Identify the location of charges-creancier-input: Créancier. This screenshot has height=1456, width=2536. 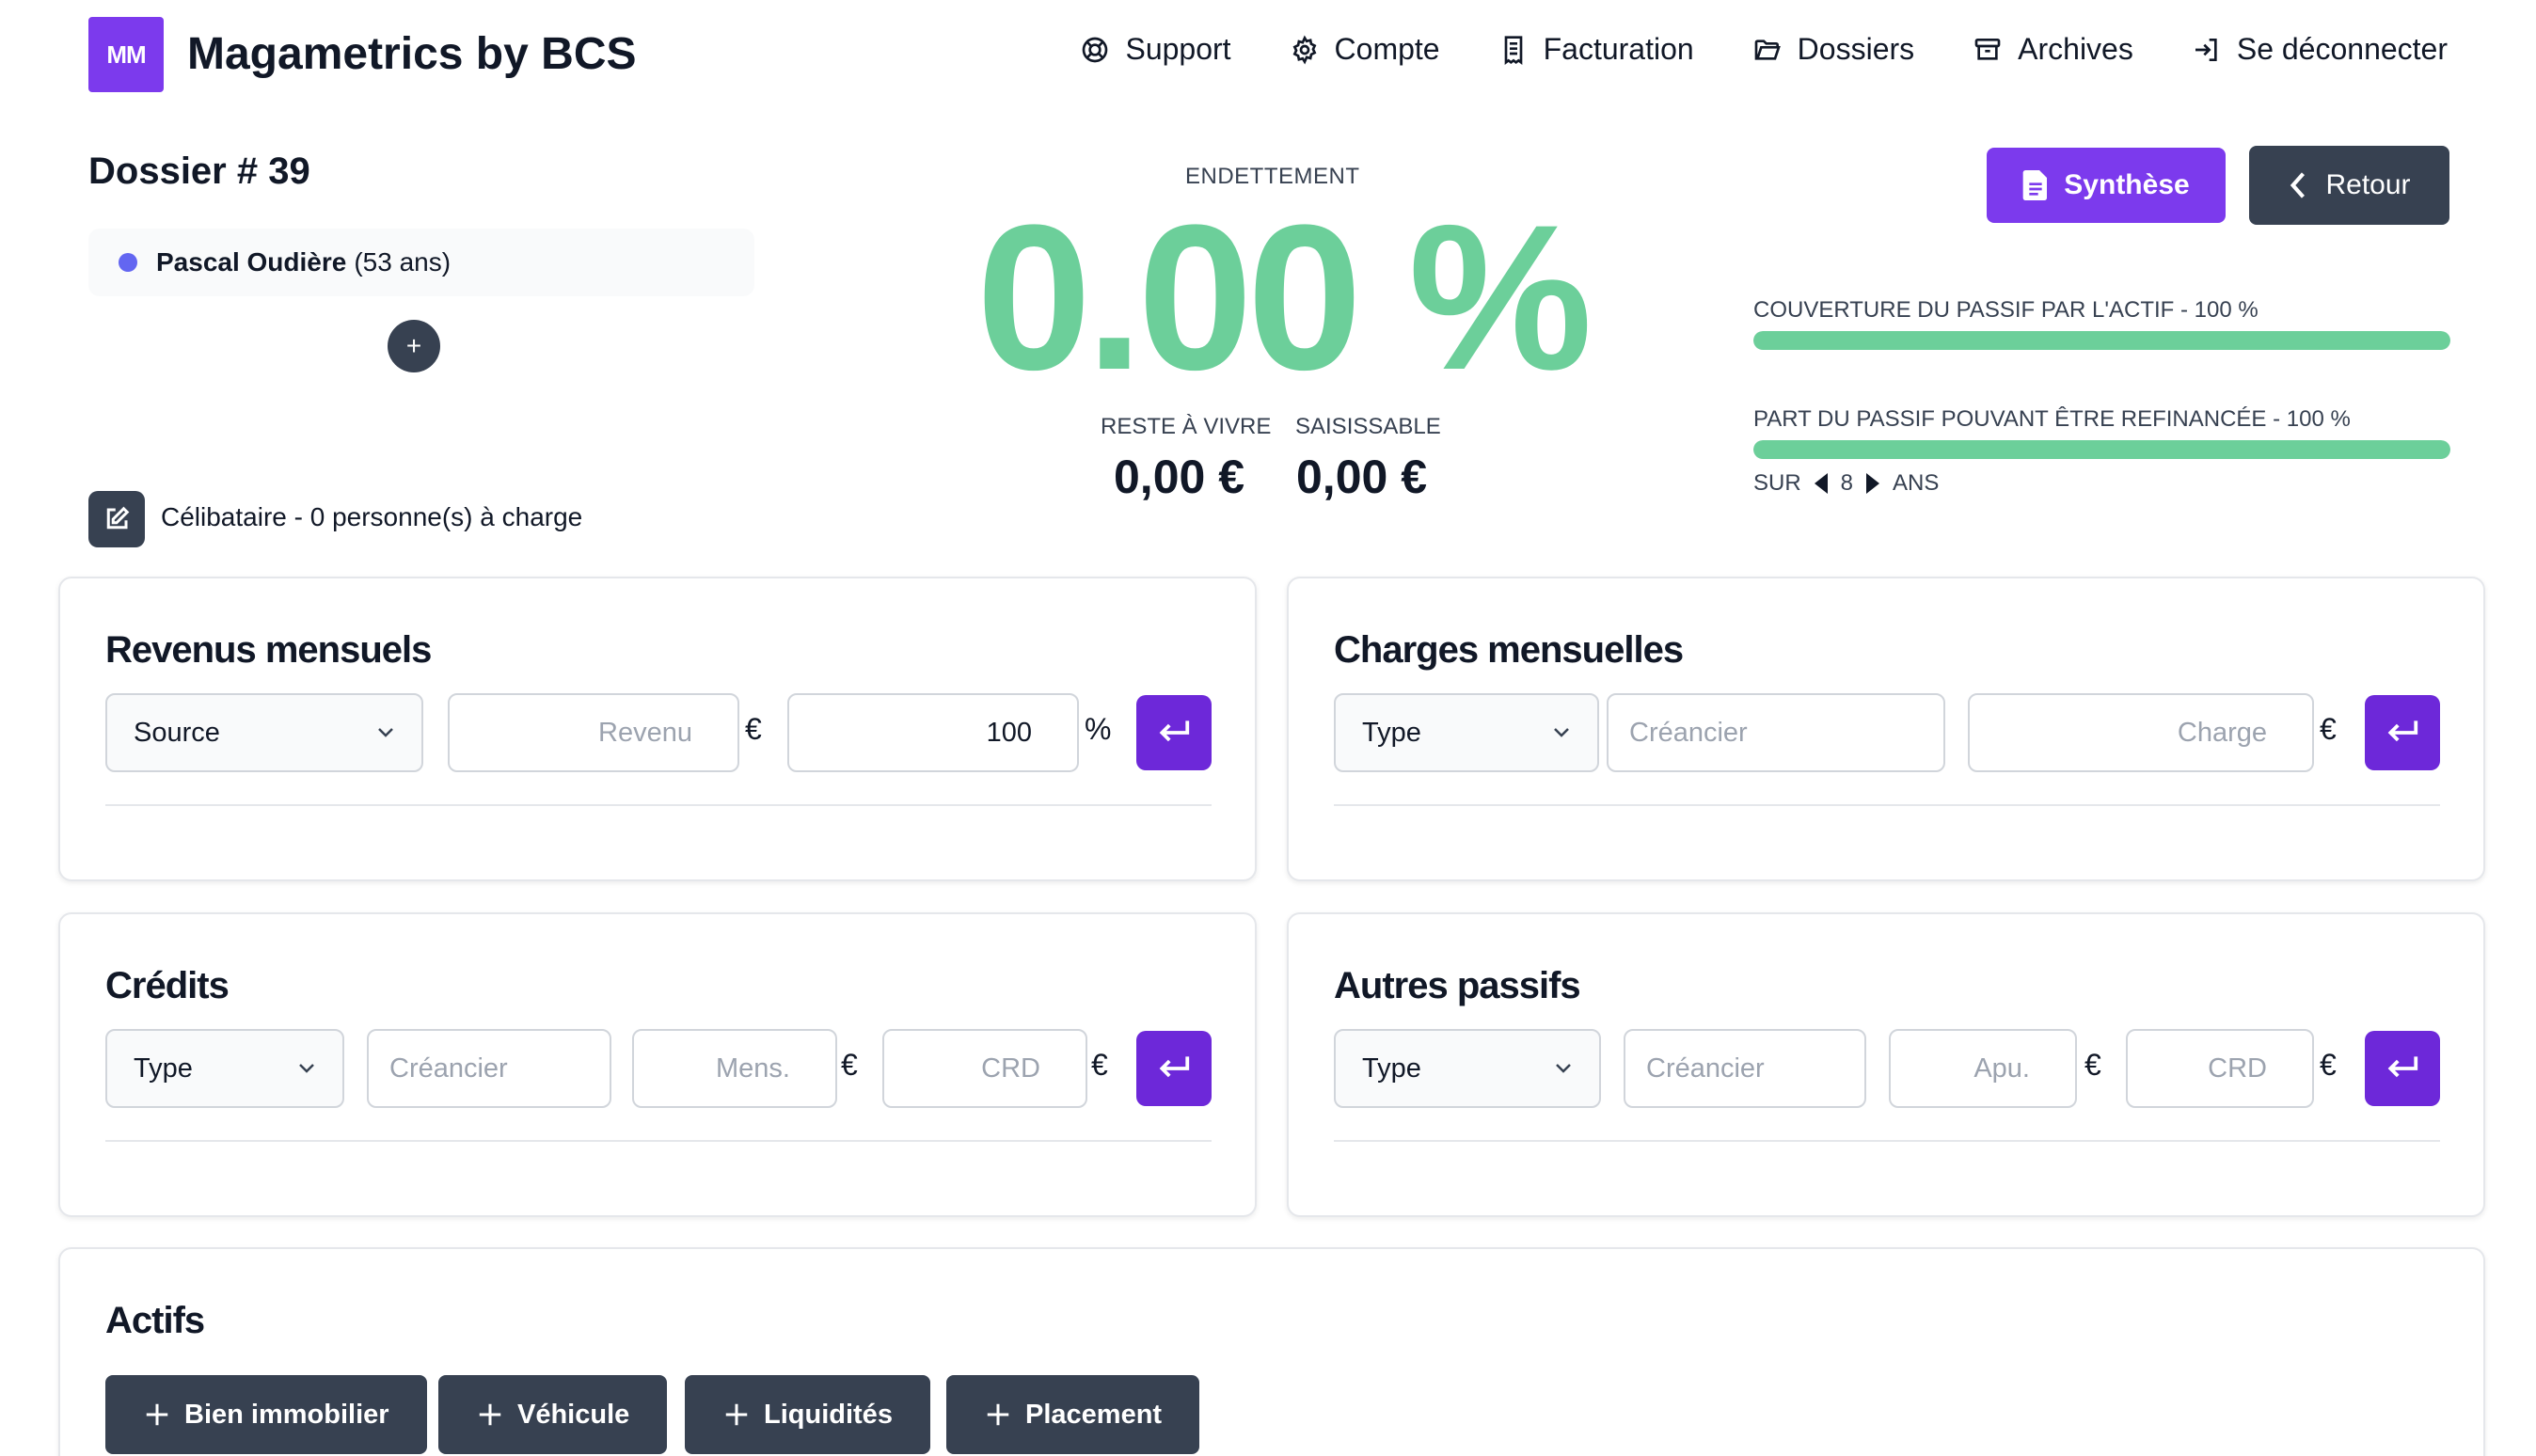
(1776, 732).